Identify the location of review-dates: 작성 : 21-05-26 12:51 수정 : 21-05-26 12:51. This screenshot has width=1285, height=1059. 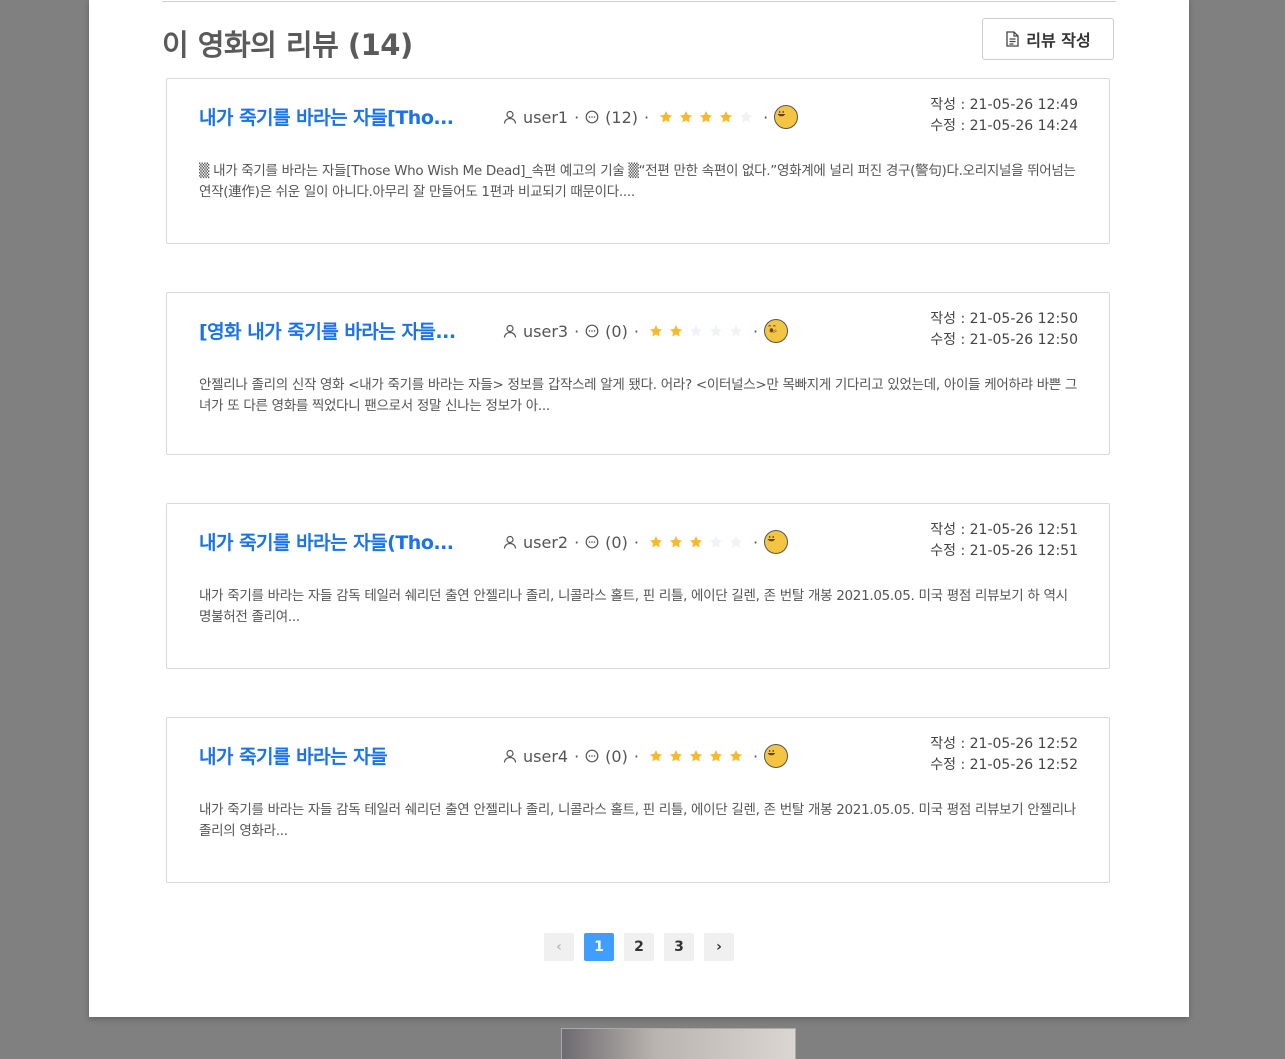
(1004, 541).